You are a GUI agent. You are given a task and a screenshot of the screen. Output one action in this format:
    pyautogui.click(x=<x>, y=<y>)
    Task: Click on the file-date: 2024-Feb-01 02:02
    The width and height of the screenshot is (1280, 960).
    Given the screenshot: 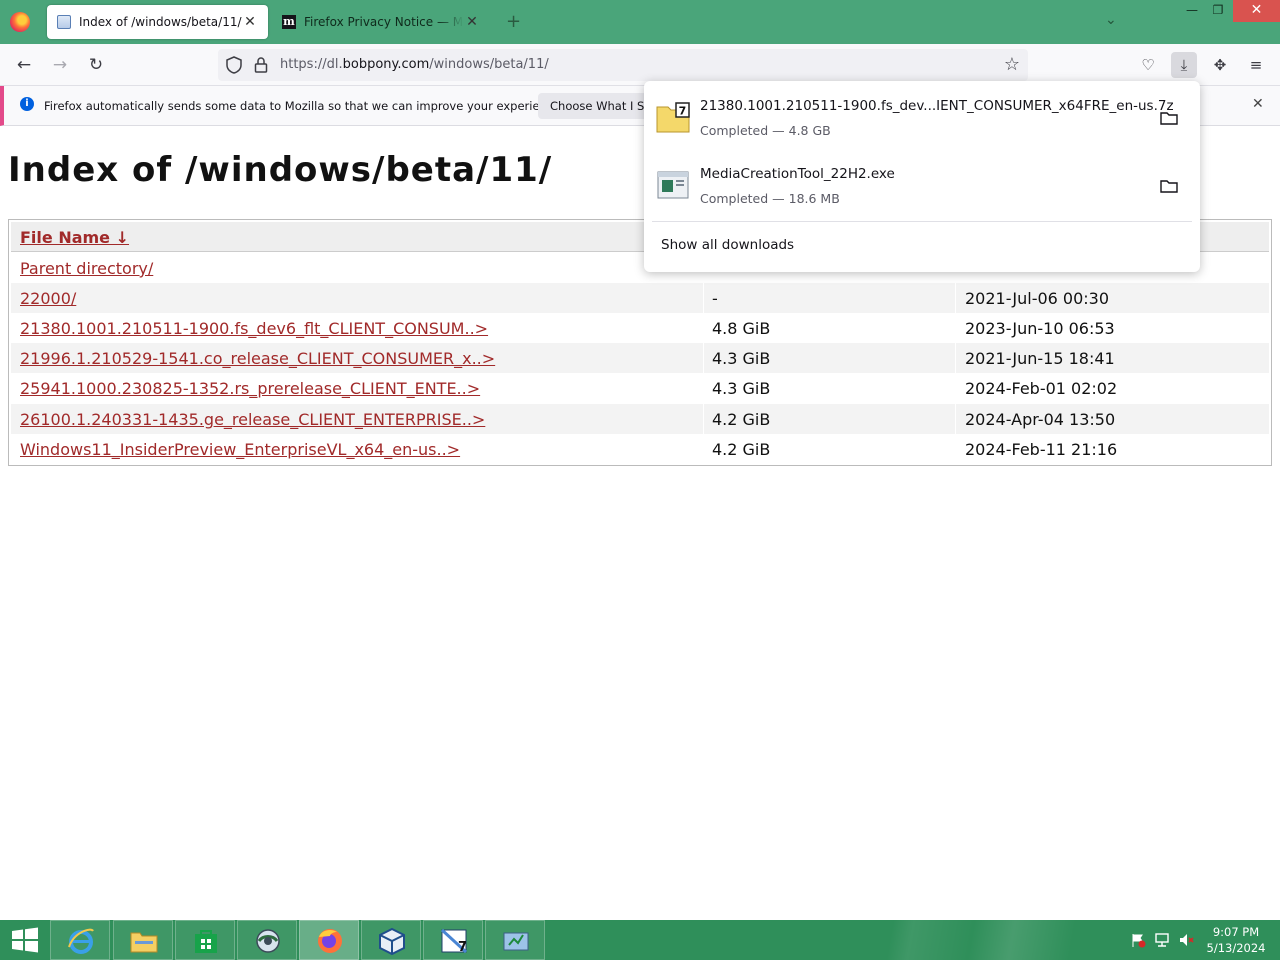 What is the action you would take?
    pyautogui.click(x=1041, y=388)
    